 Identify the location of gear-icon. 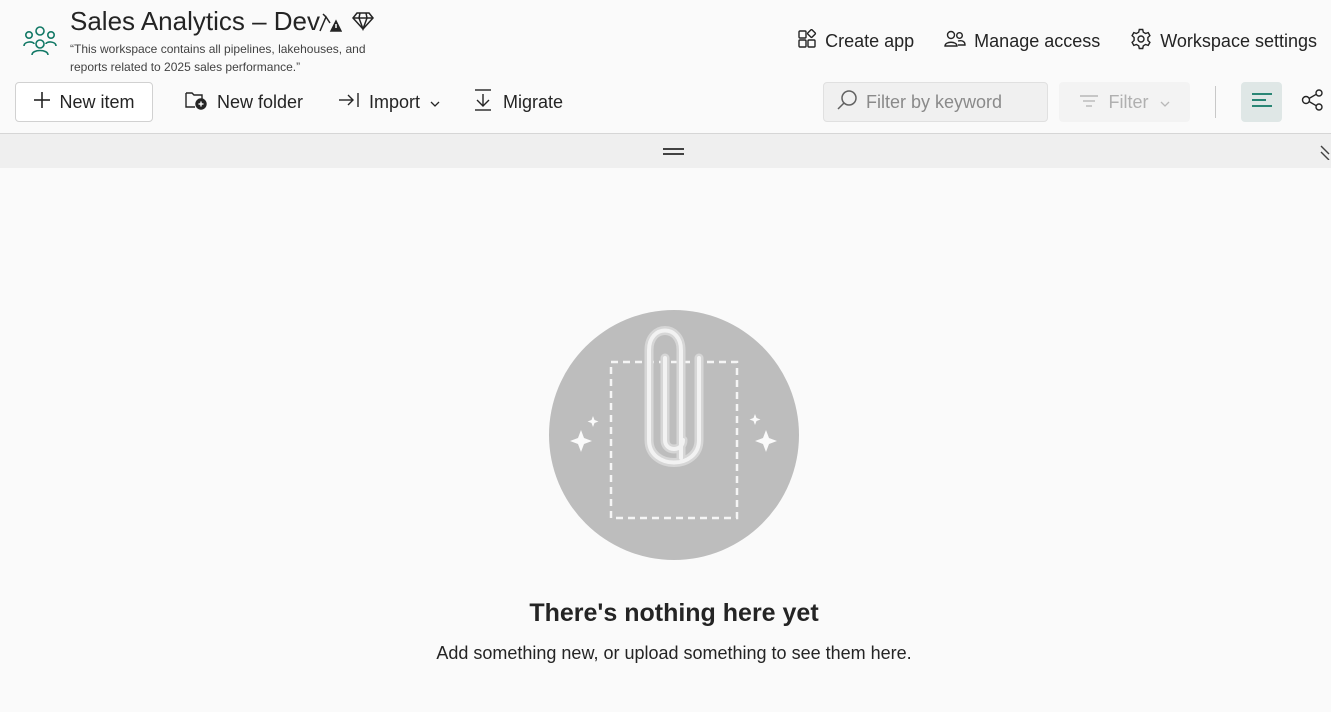
(1141, 41).